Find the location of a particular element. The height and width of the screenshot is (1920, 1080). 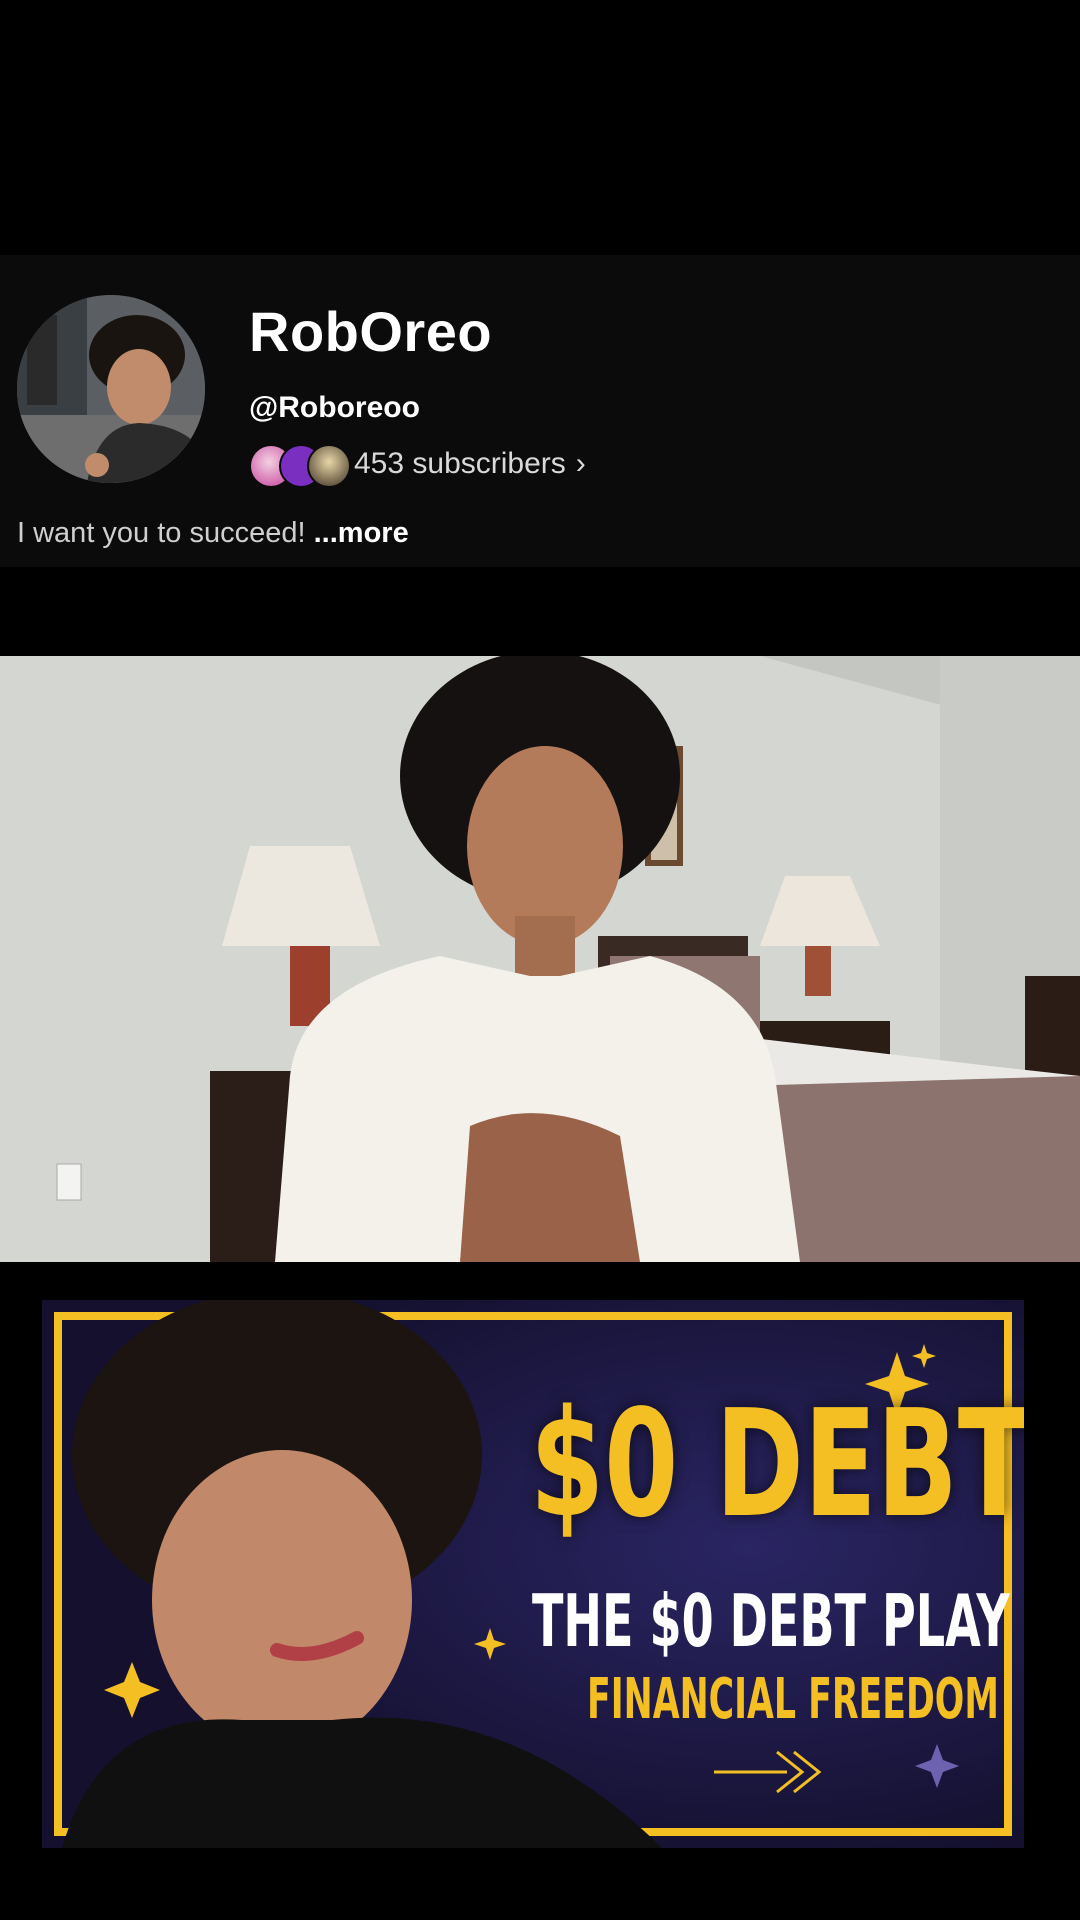

subscribers-link: 453 subscribers › is located at coordinates (417, 465).